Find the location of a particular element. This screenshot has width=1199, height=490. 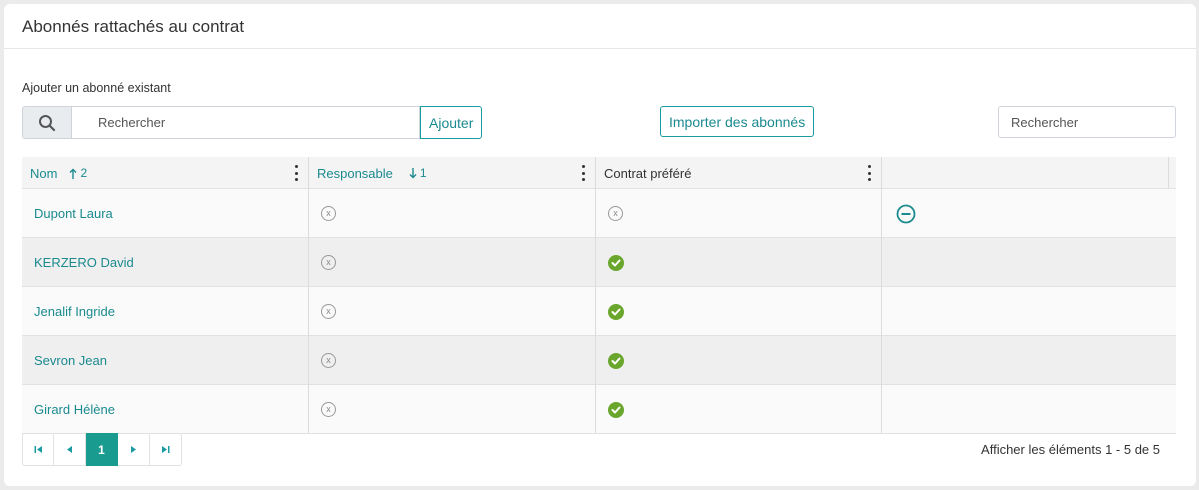

pagination: 1 is located at coordinates (102, 449).